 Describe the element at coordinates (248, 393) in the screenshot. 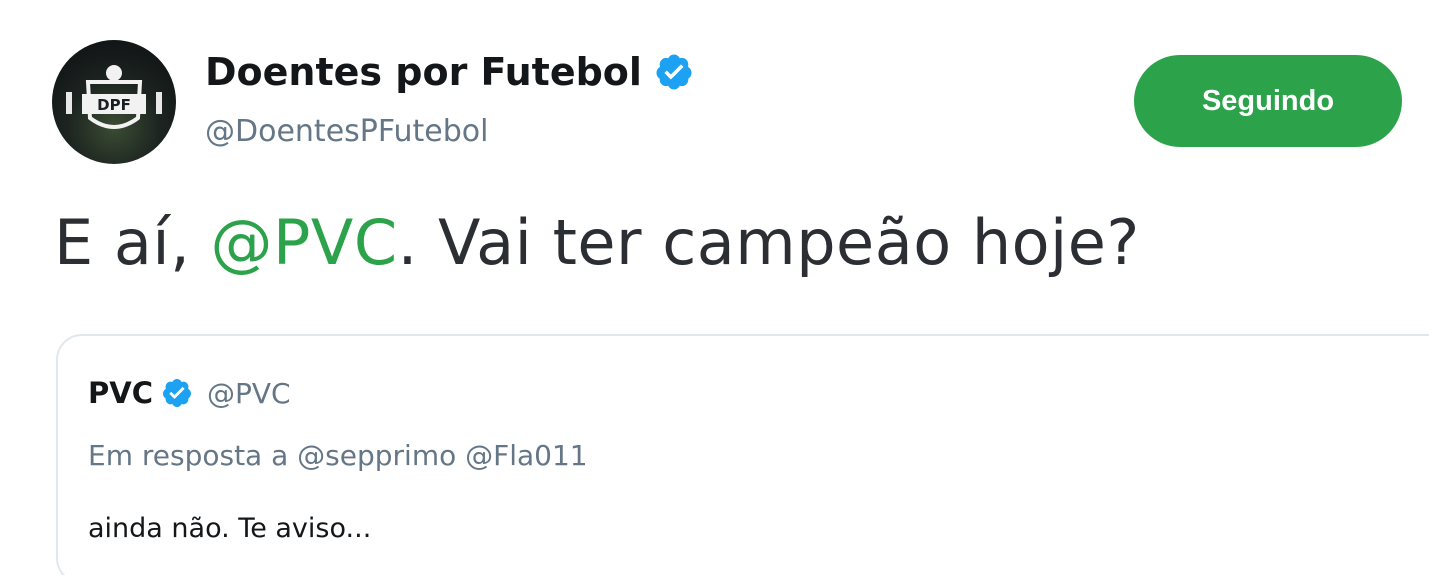

I see `quoted-author-handle: @PVC` at that location.